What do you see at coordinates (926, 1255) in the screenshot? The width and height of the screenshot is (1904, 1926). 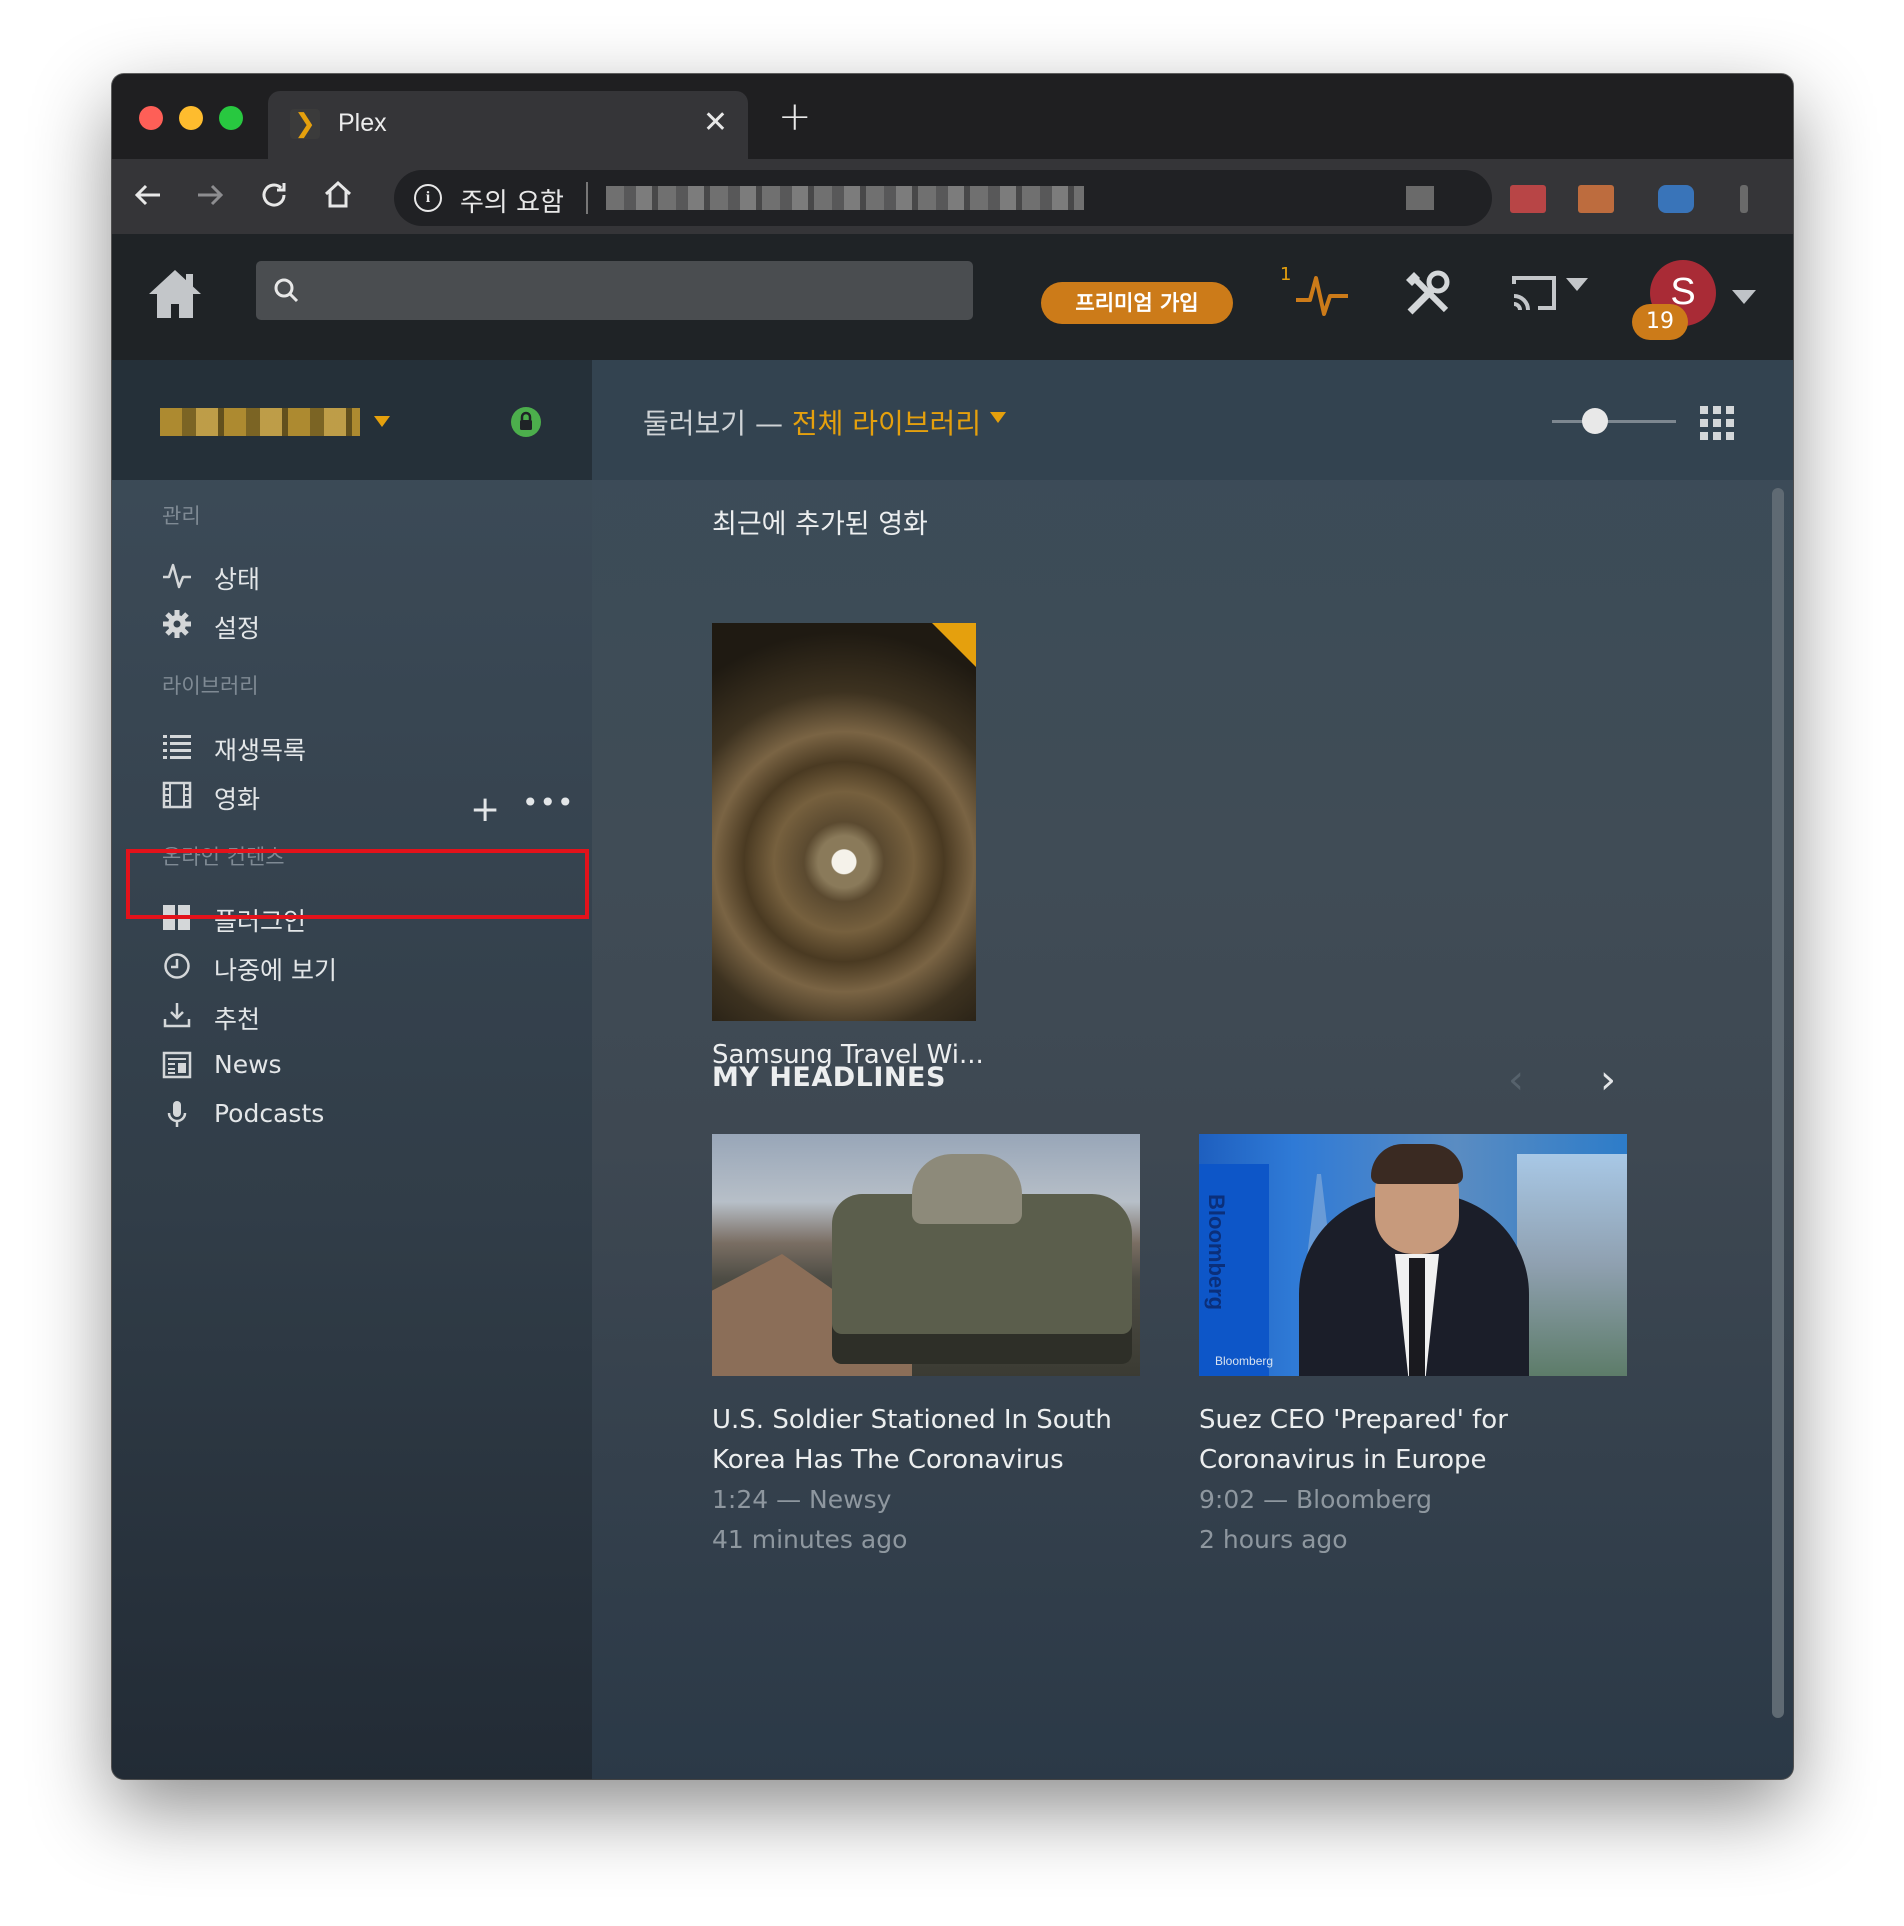 I see `headline-thumbnail` at bounding box center [926, 1255].